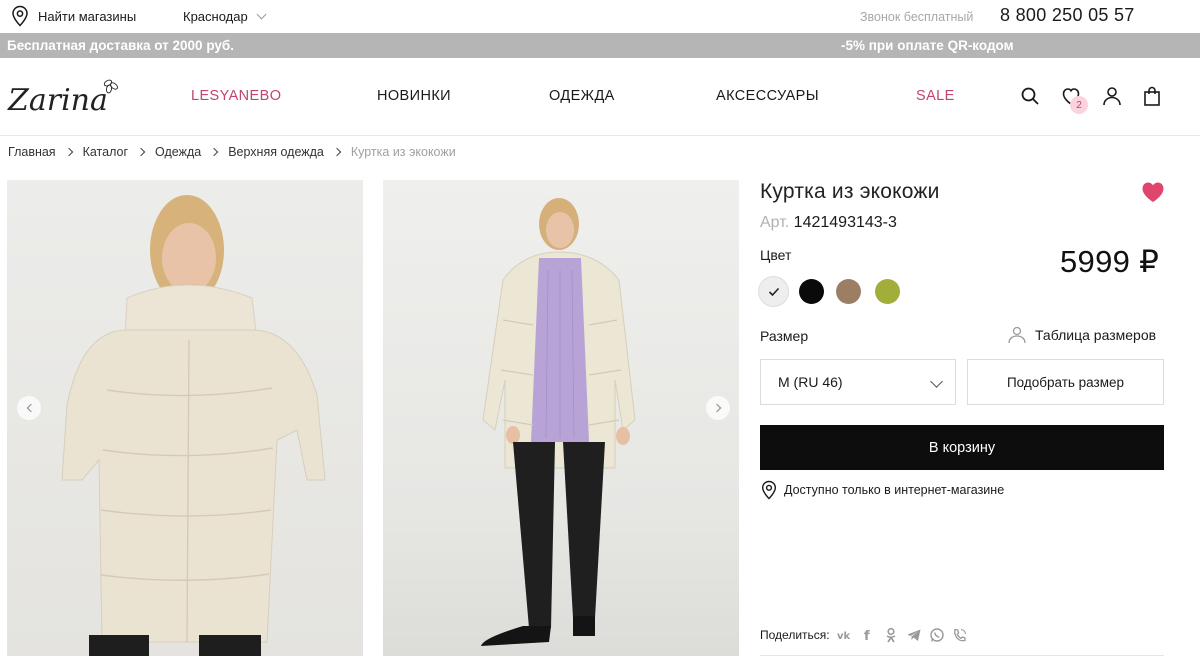 The height and width of the screenshot is (661, 1200). What do you see at coordinates (935, 96) in the screenshot?
I see `nav-sale: SALE` at bounding box center [935, 96].